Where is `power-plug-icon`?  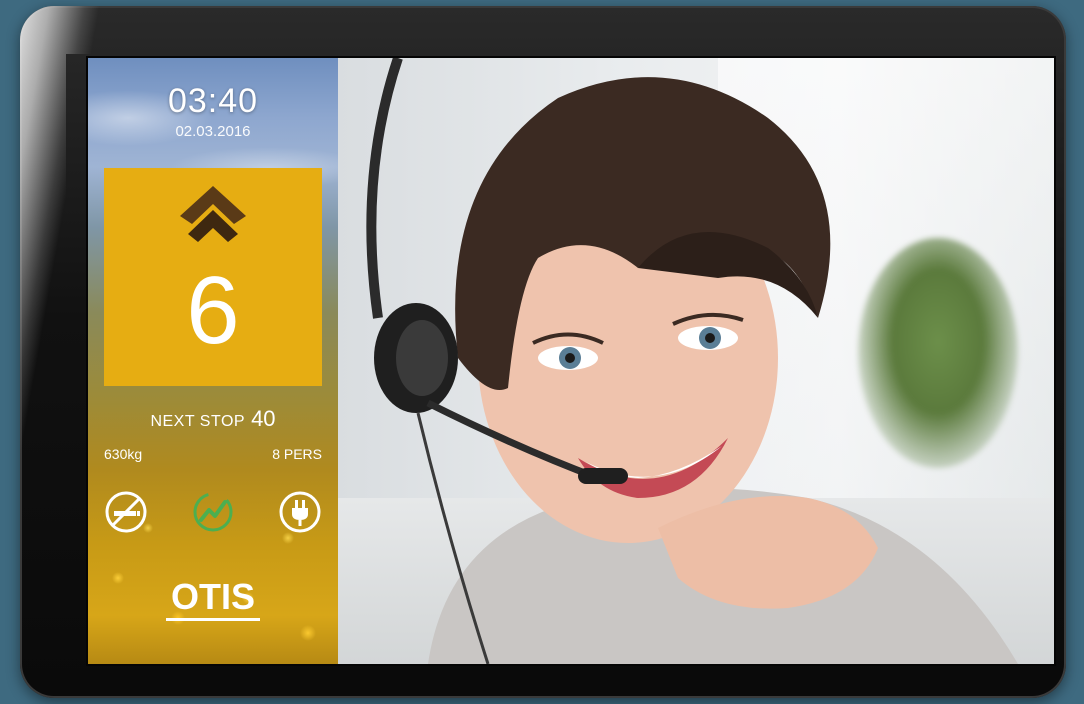
power-plug-icon is located at coordinates (300, 512).